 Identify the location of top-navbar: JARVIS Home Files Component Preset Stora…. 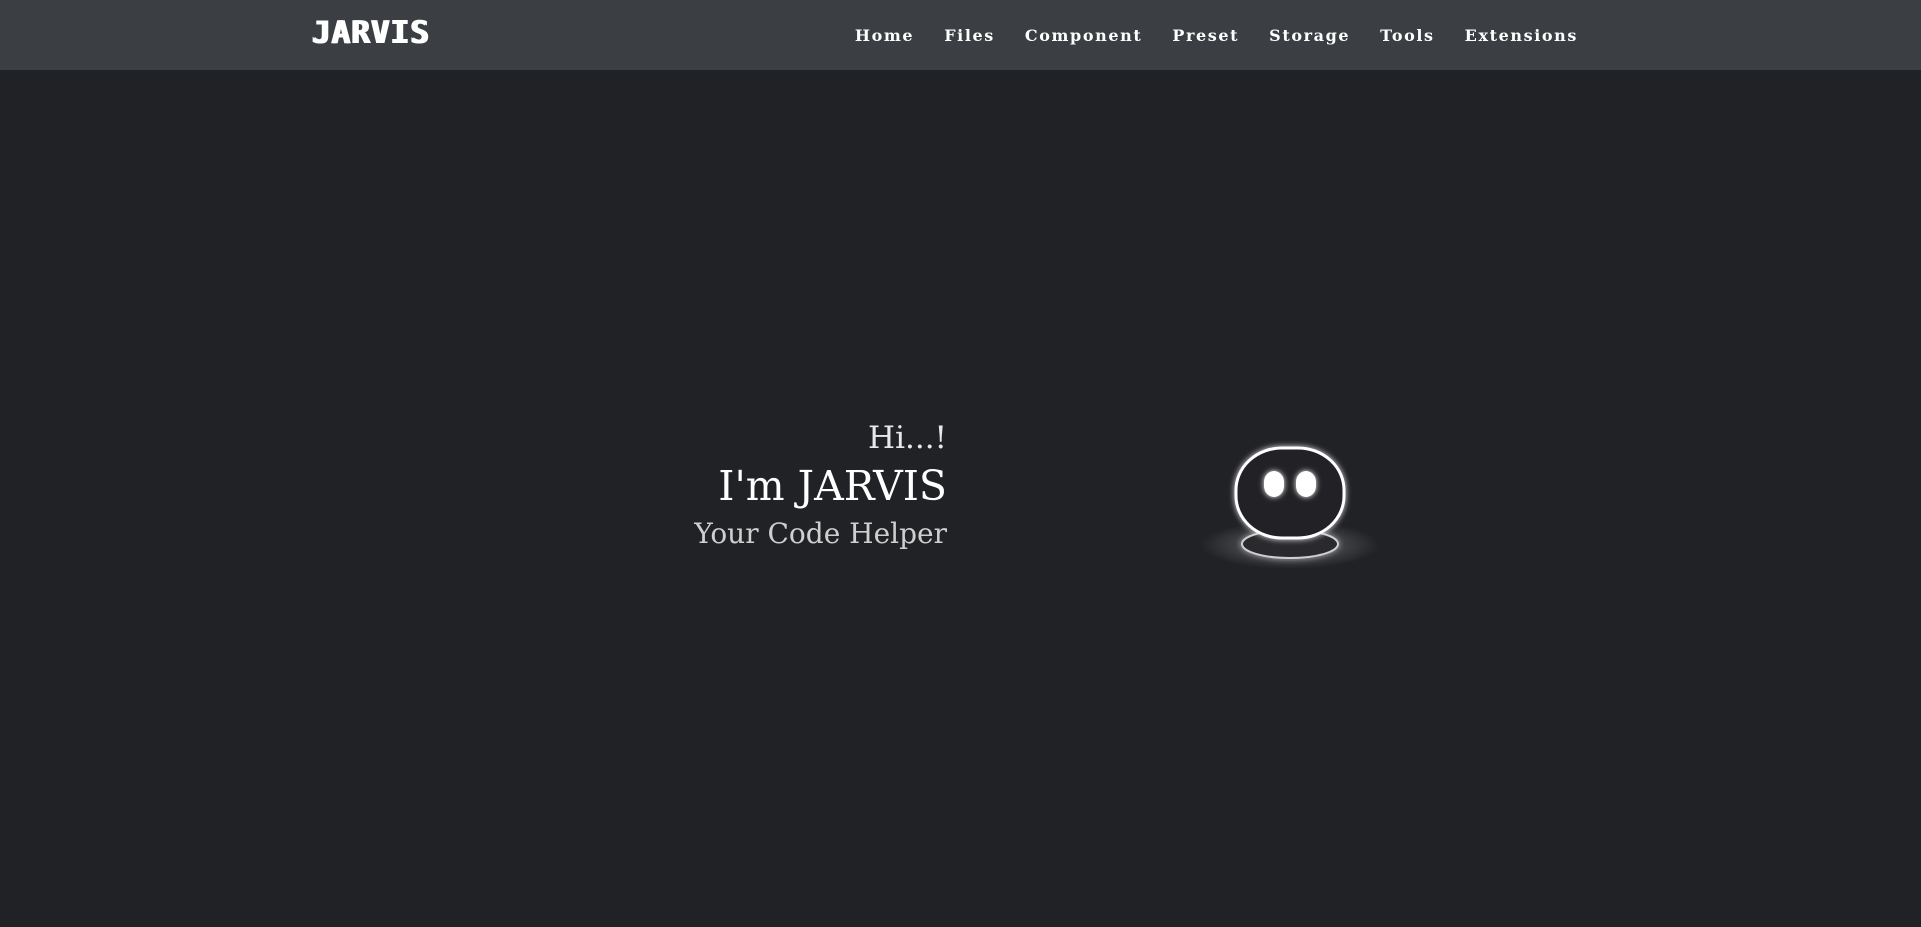
(960, 35).